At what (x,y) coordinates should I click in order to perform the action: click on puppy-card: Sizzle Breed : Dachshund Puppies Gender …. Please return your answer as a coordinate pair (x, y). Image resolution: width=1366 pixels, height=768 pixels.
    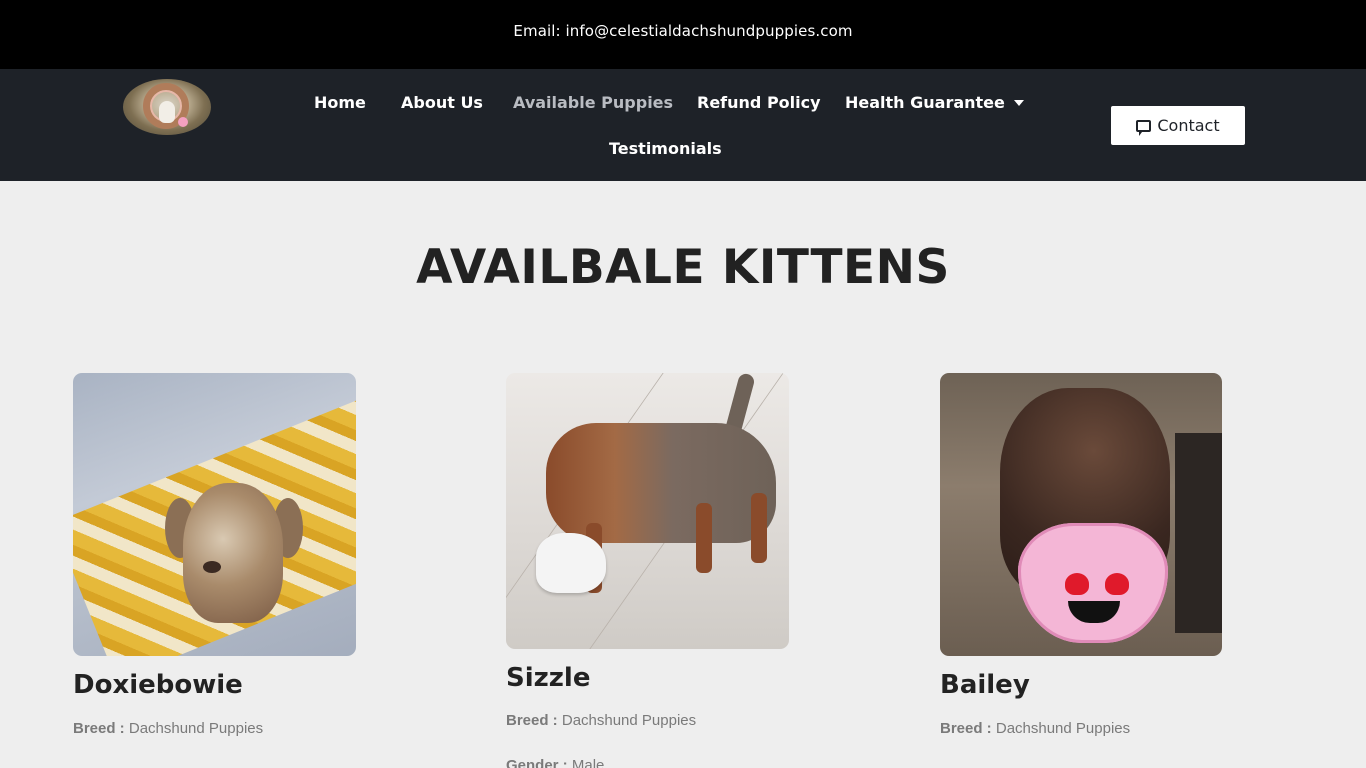
    Looking at the image, I should click on (647, 570).